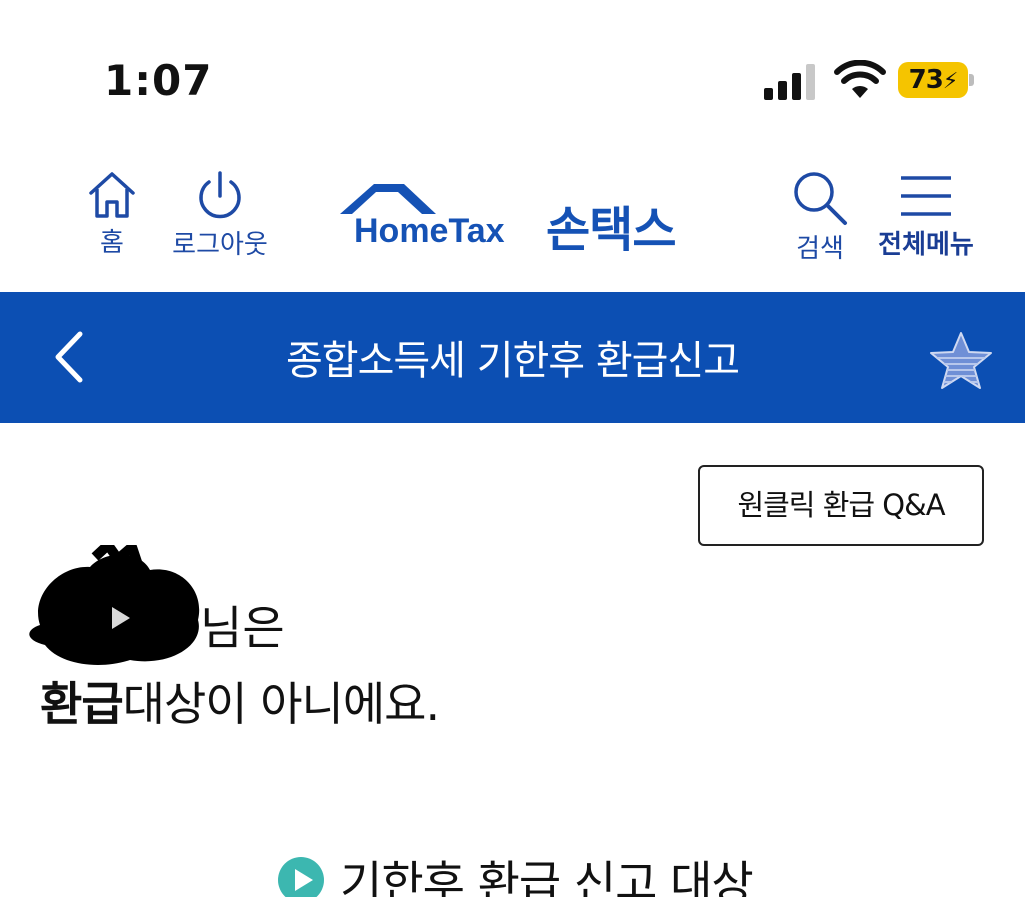  I want to click on hamburger-menu-icon, so click(926, 196).